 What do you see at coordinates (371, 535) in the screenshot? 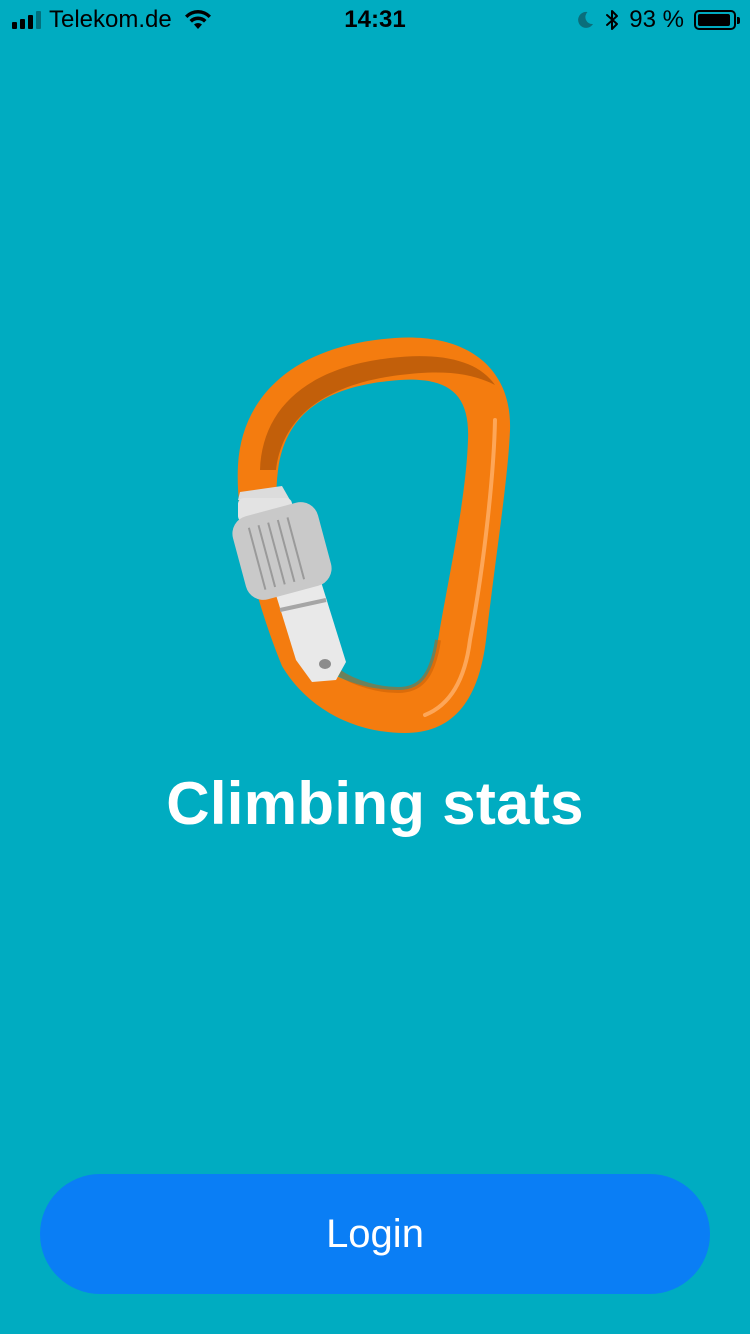
I see `carabiner-icon` at bounding box center [371, 535].